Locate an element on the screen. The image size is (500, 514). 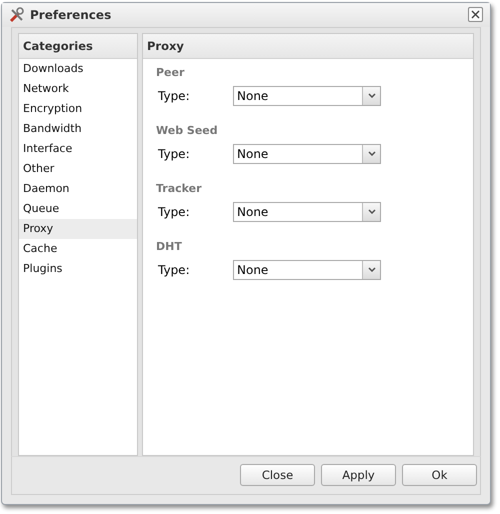
panel-header: Proxy is located at coordinates (308, 46).